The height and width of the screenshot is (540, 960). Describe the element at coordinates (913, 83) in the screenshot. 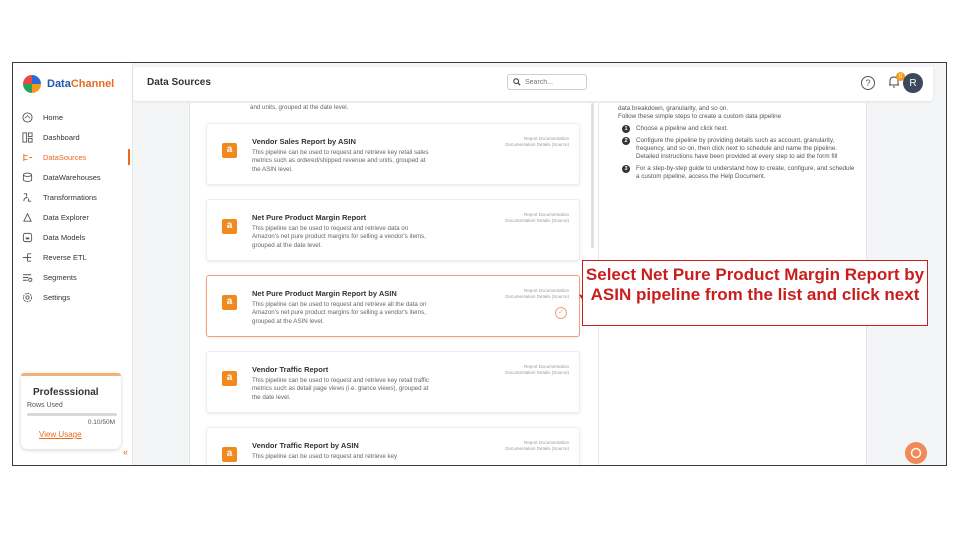

I see `avatar: R` at that location.